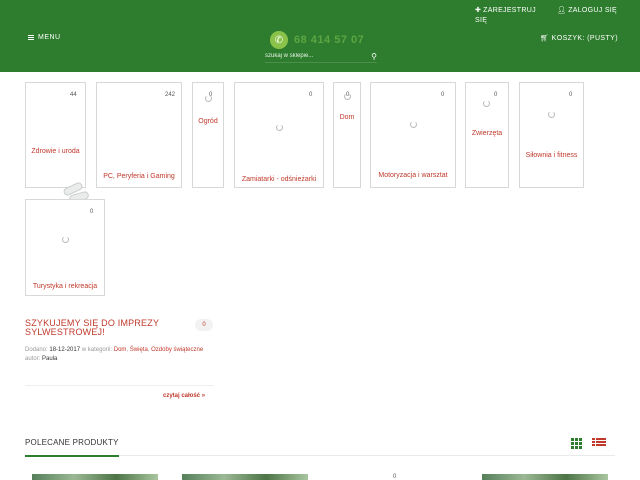 Image resolution: width=640 pixels, height=480 pixels. I want to click on category-name: Siłownia i fitness, so click(551, 155).